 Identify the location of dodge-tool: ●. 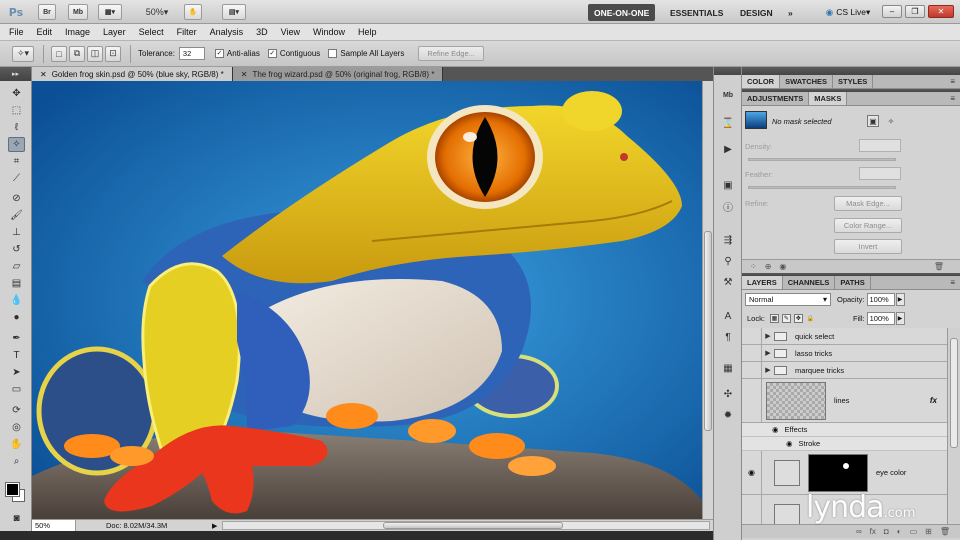
(16, 317).